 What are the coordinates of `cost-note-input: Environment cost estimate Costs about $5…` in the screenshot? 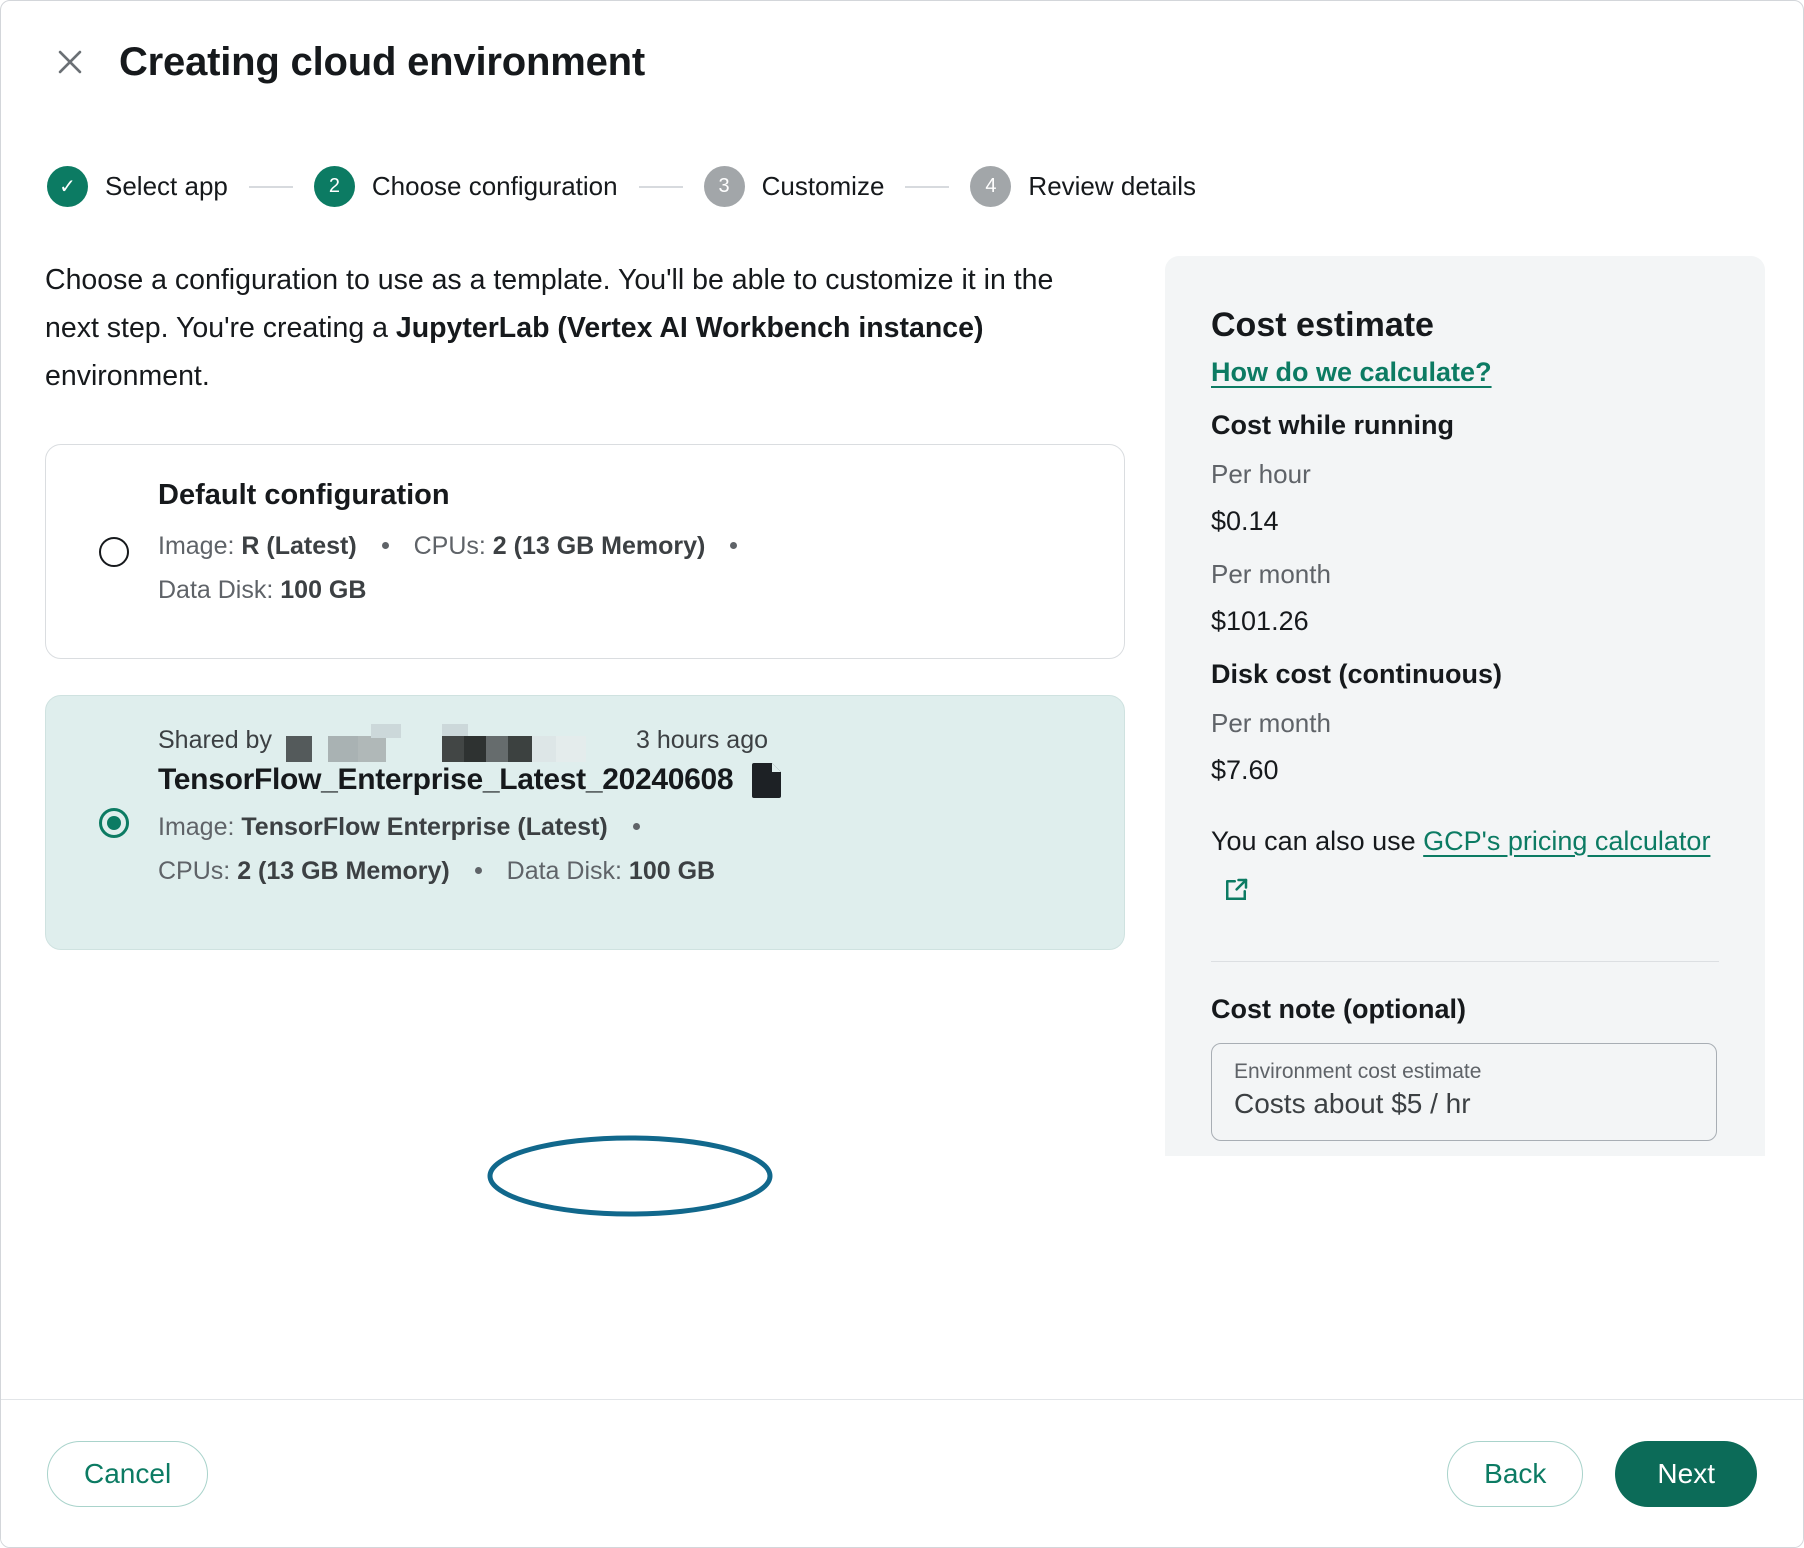 It's located at (1464, 1092).